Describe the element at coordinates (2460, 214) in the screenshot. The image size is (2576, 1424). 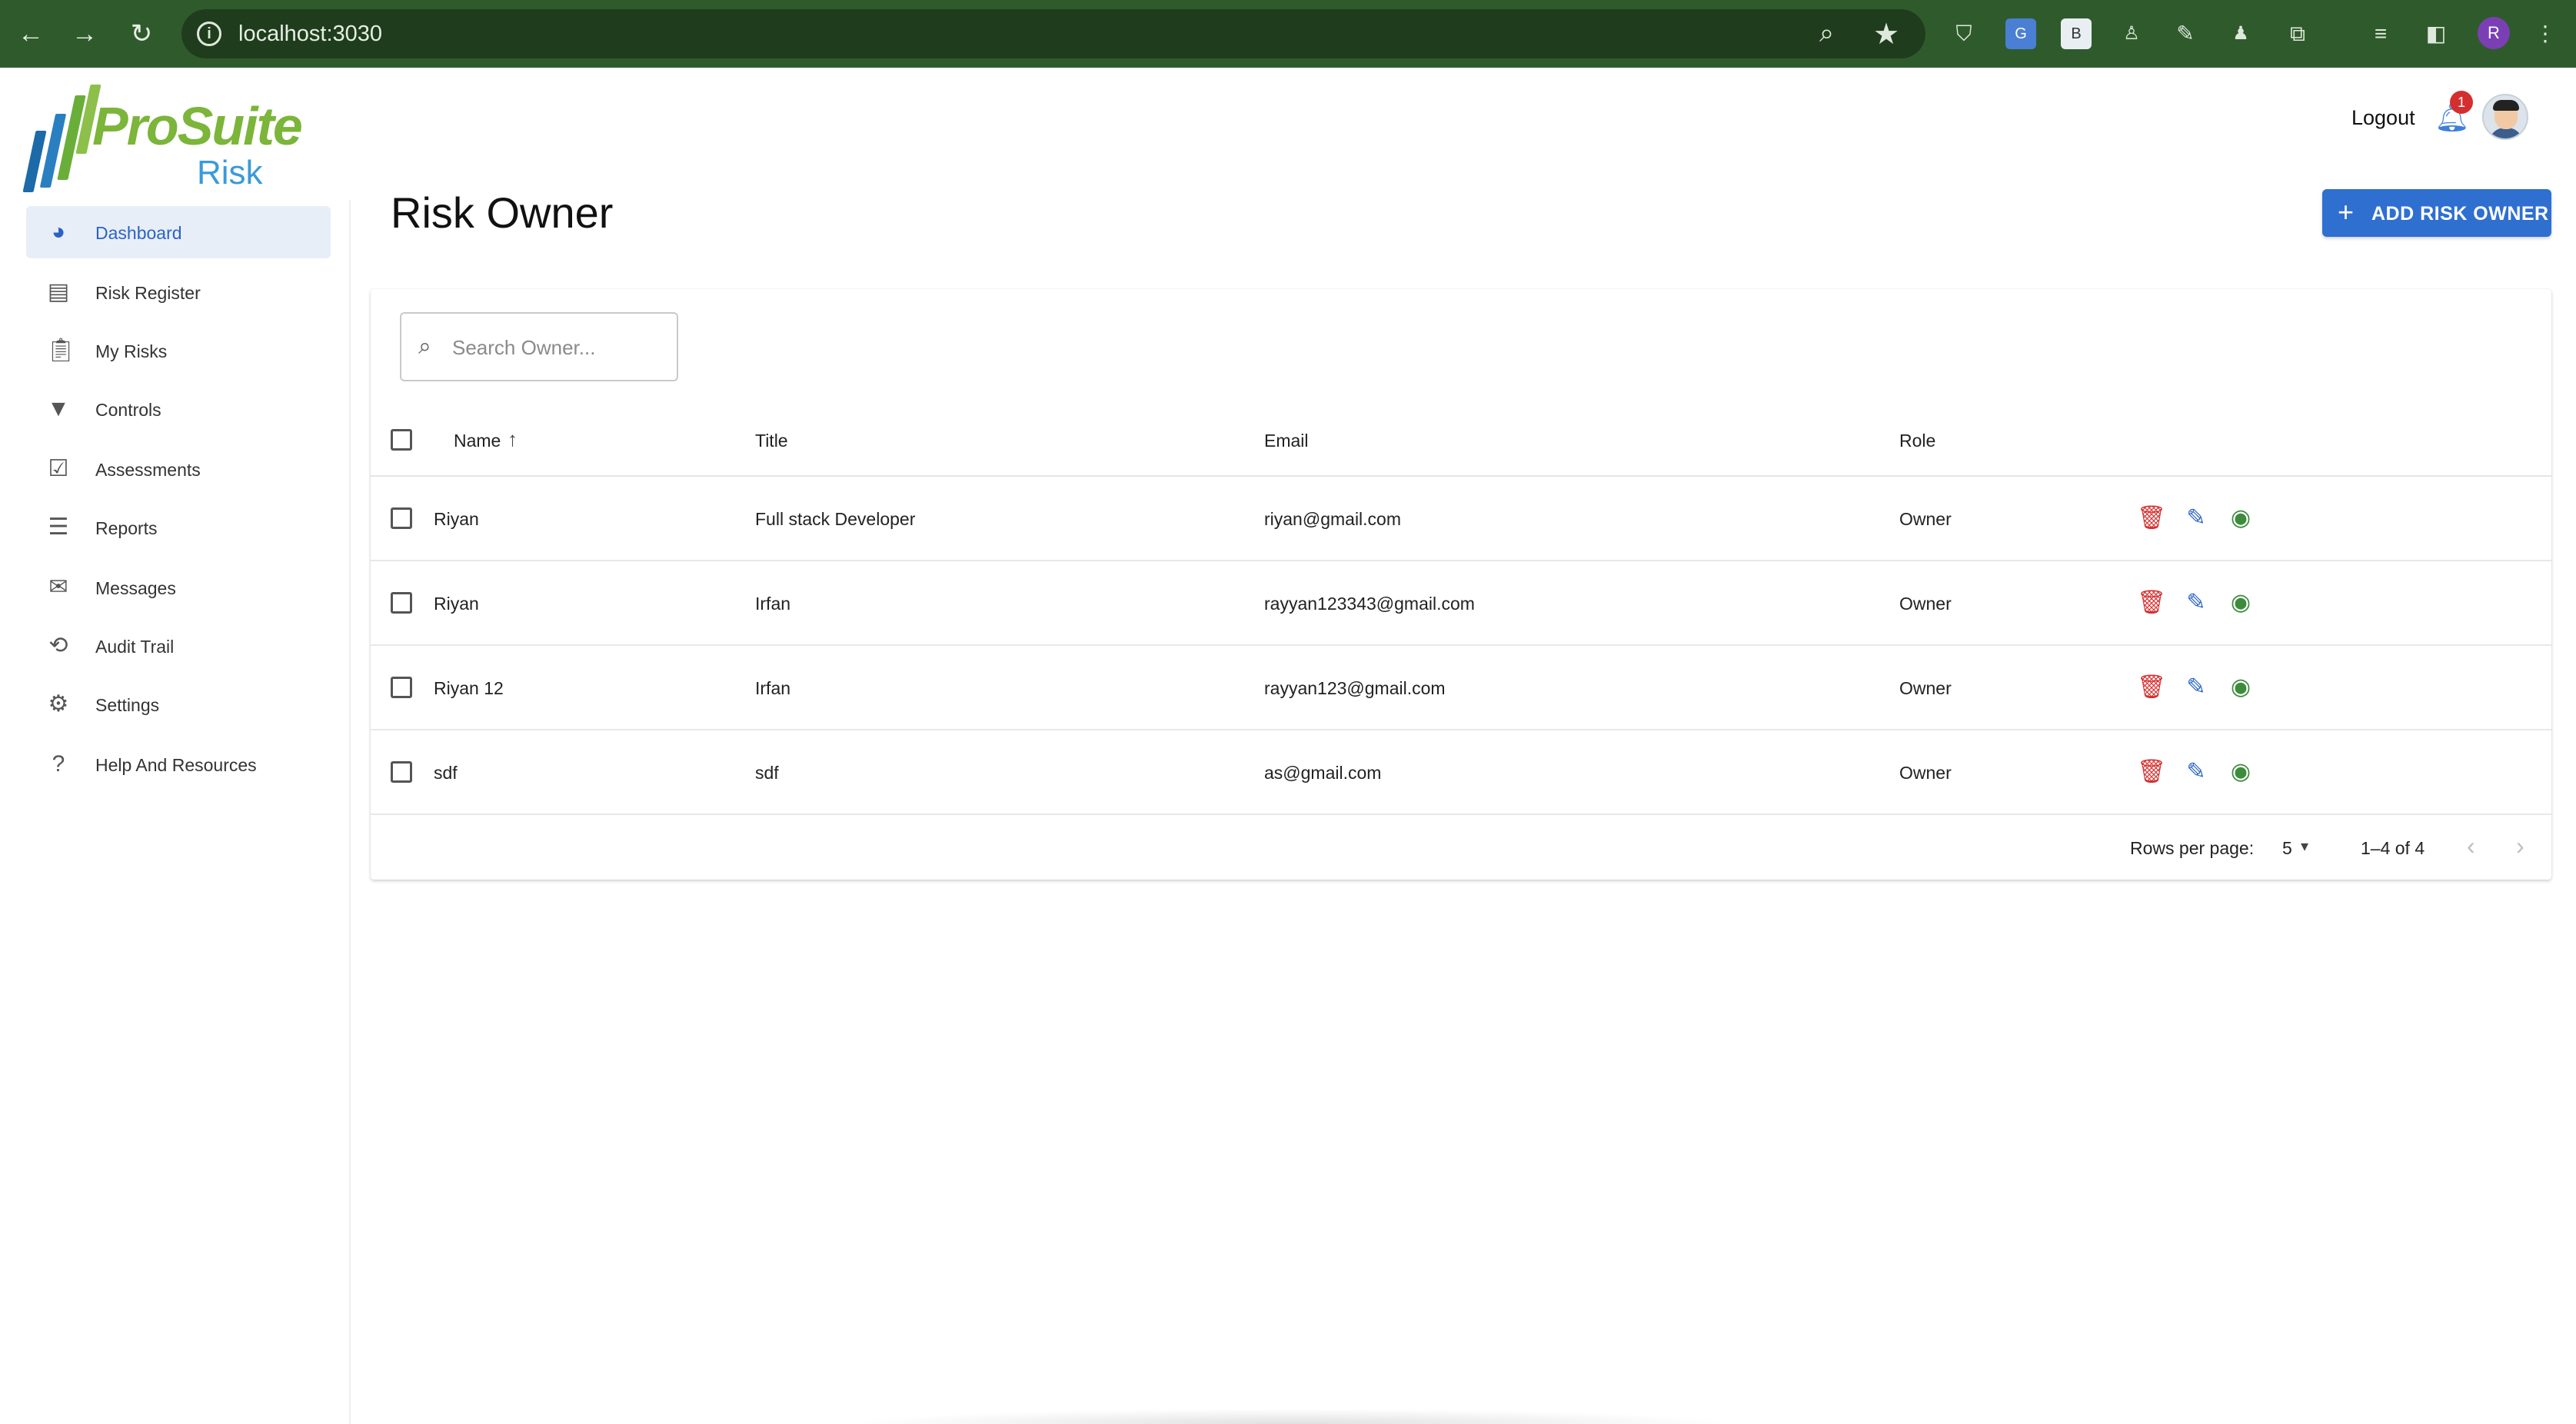
I see `add-button-label: ADD RISK OWNER` at that location.